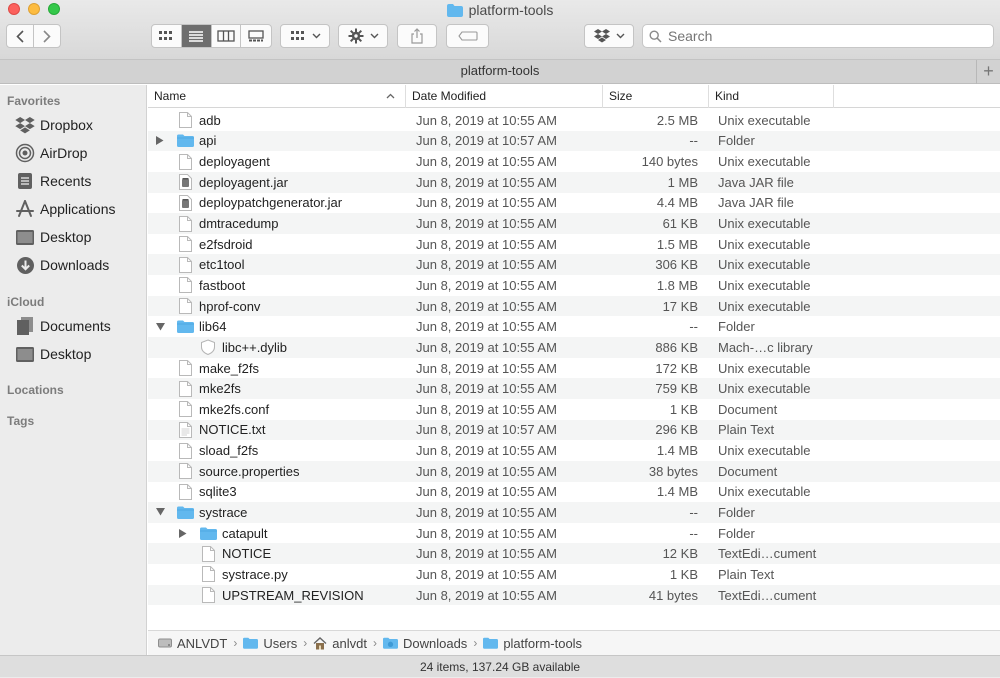 This screenshot has height=678, width=1000. Describe the element at coordinates (504, 96) in the screenshot. I see `column-date-modified: Date Modified` at that location.